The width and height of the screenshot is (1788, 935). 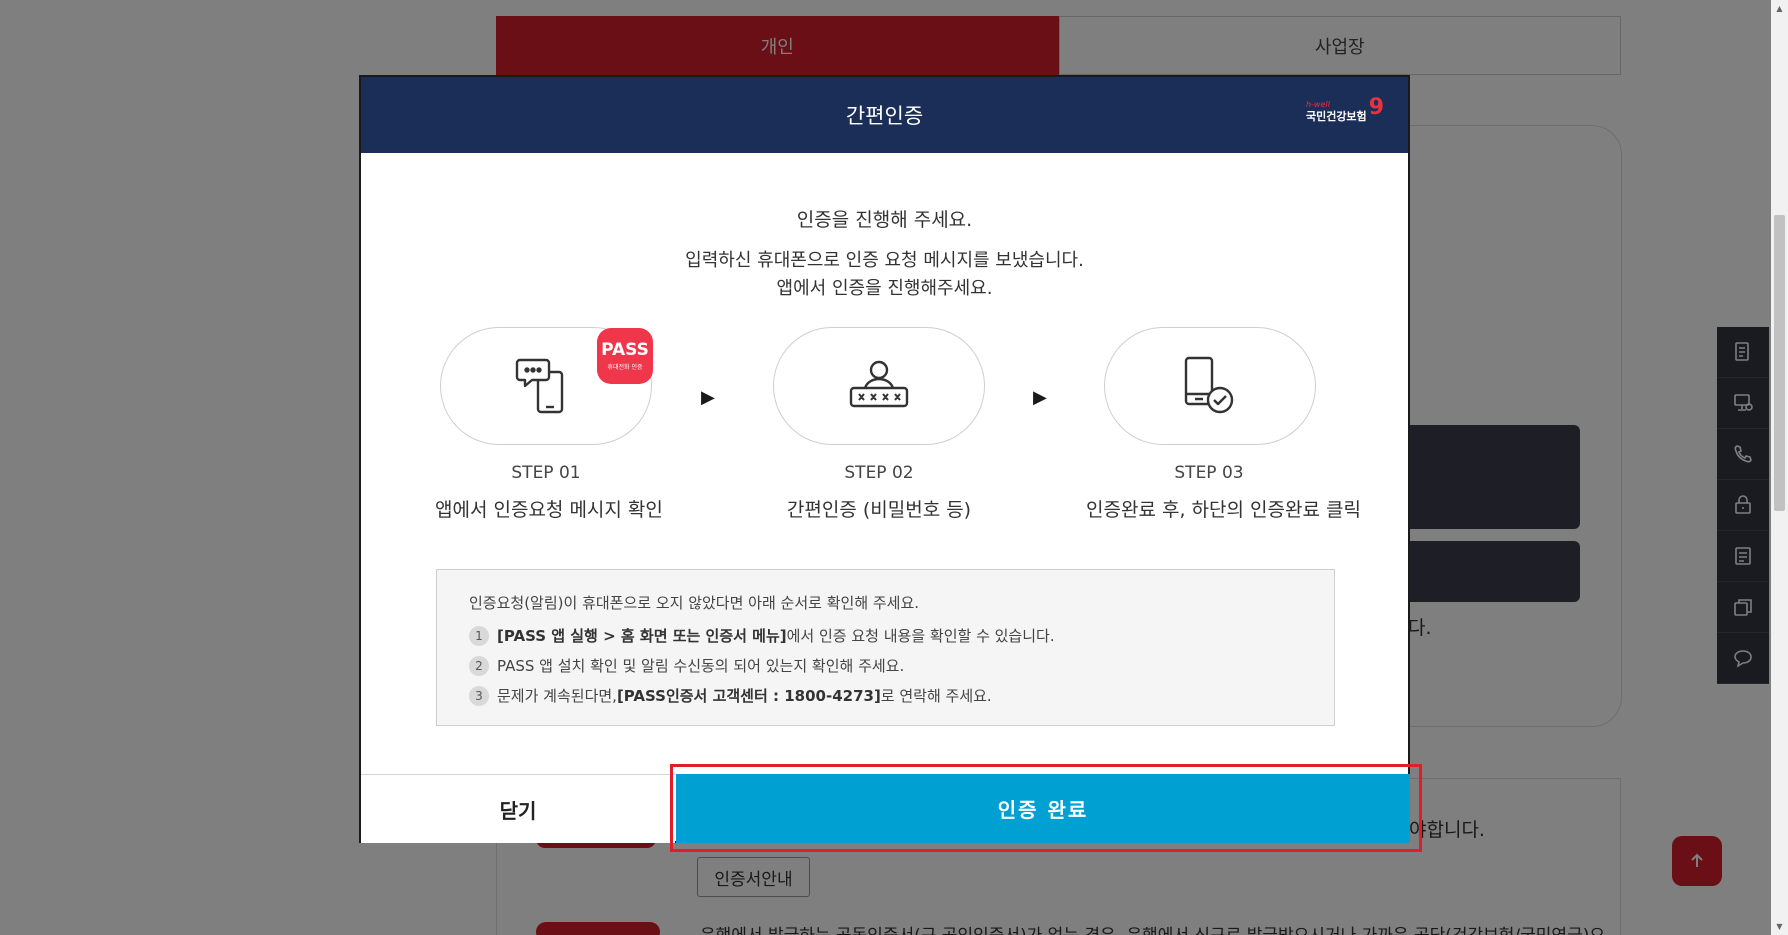 I want to click on logo-small-text: h-well, so click(x=1317, y=104).